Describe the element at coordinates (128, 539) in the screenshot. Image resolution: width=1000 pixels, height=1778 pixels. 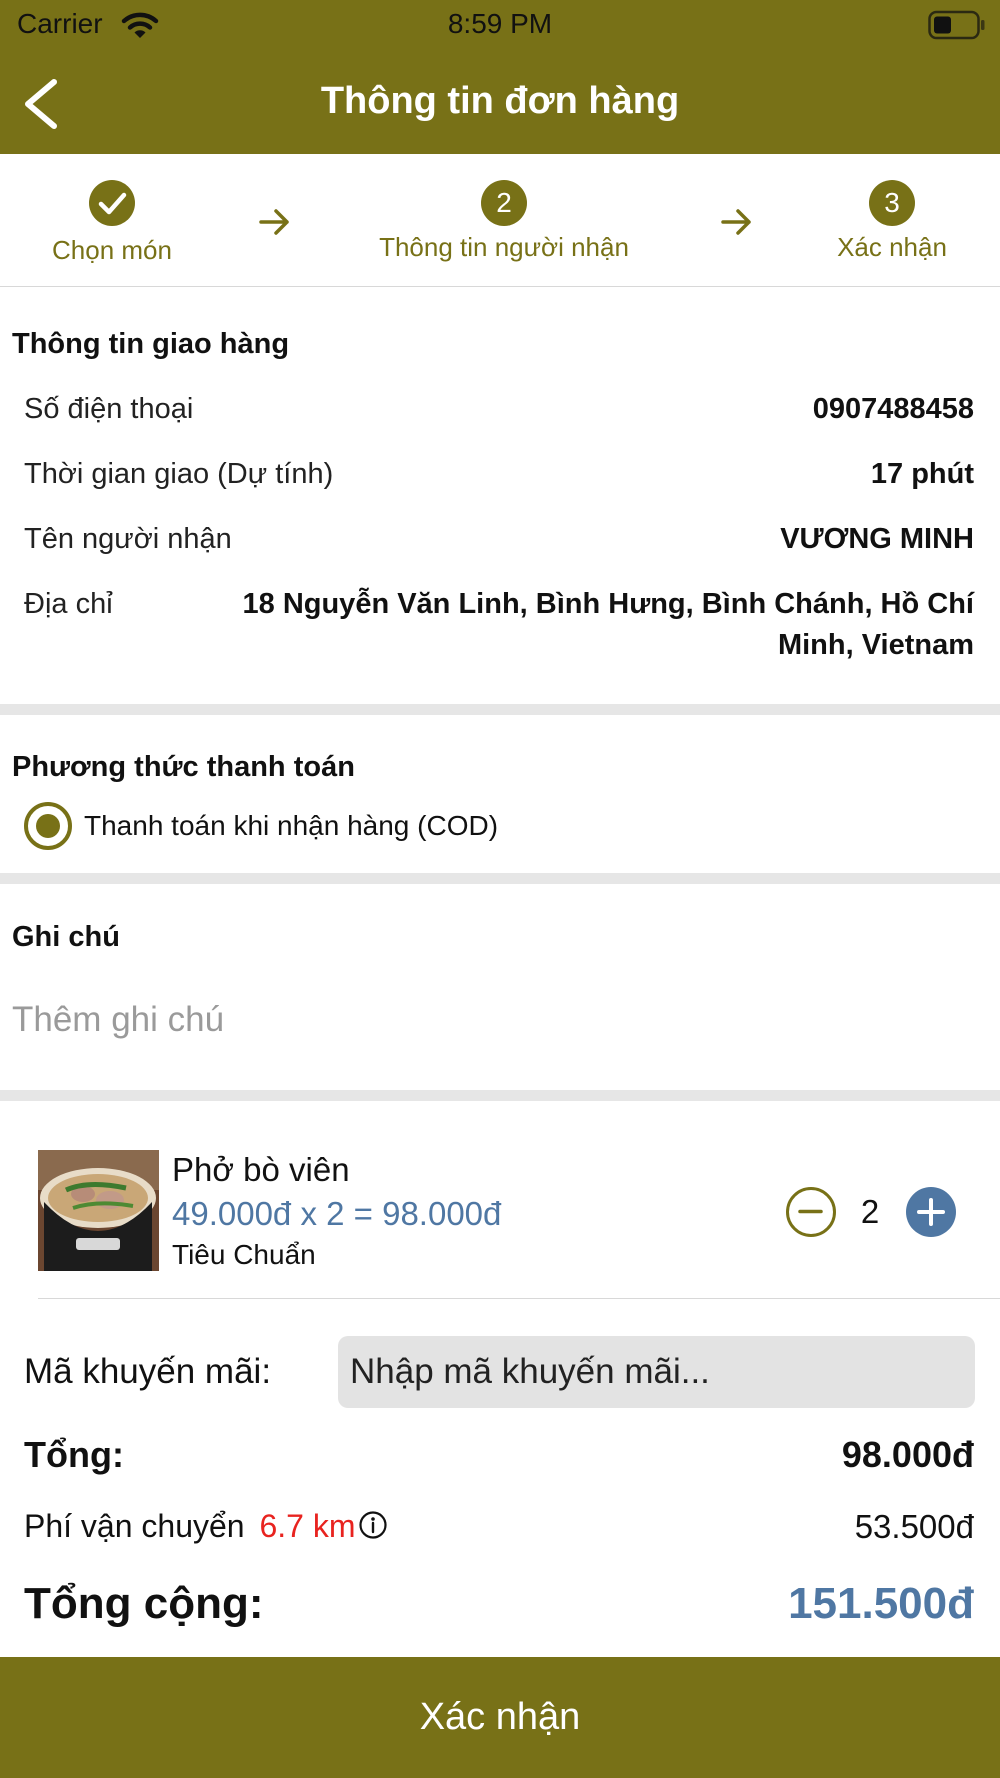
I see `recipient-label: Tên người nhận` at that location.